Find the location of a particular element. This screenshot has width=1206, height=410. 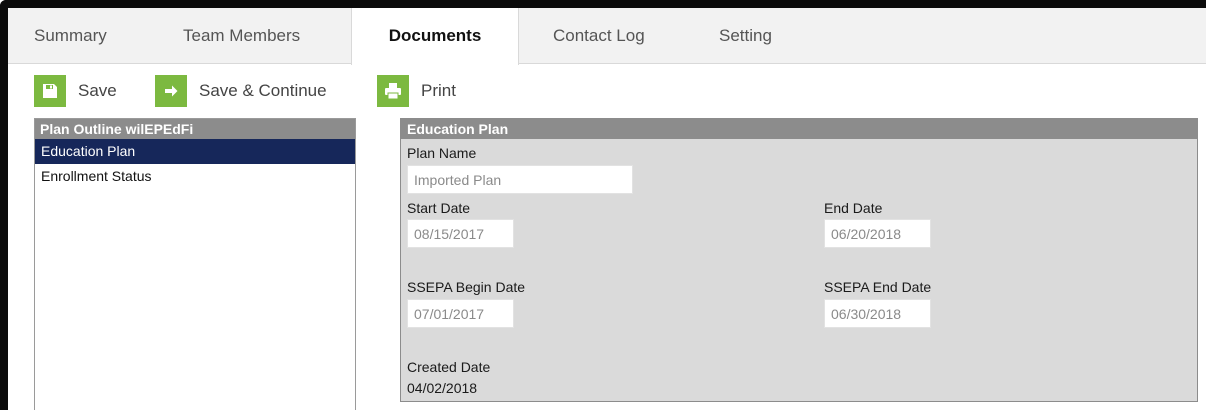

ssepa-begin-date-label: SSEPA Begin Date is located at coordinates (466, 287).